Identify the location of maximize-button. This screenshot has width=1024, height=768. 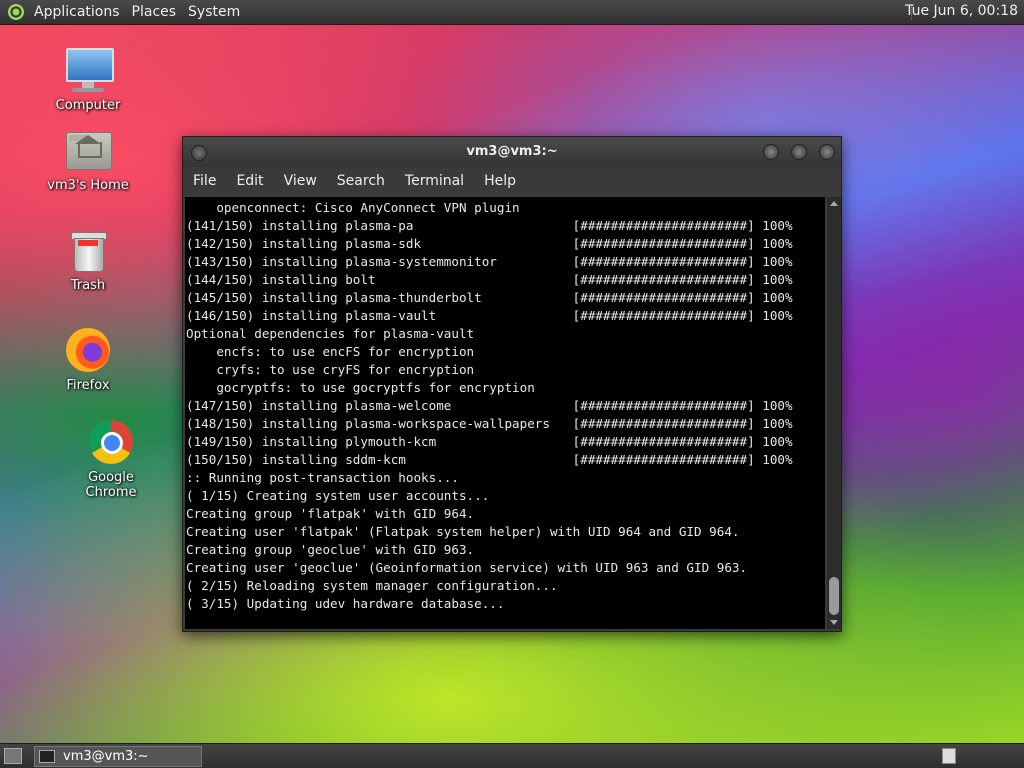
(799, 152).